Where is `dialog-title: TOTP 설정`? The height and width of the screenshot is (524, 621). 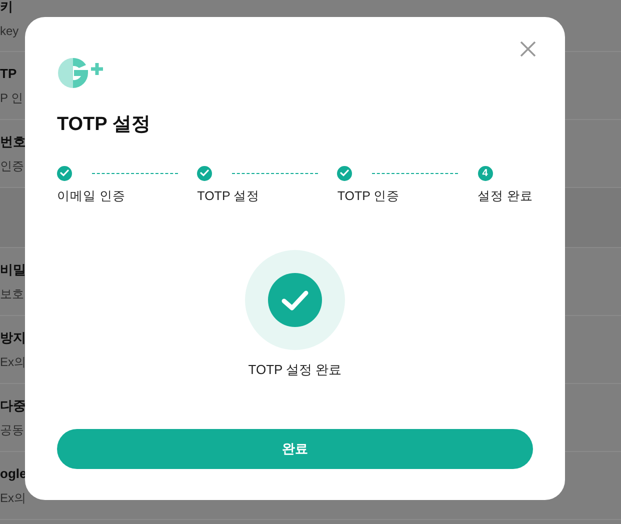 dialog-title: TOTP 설정 is located at coordinates (104, 125).